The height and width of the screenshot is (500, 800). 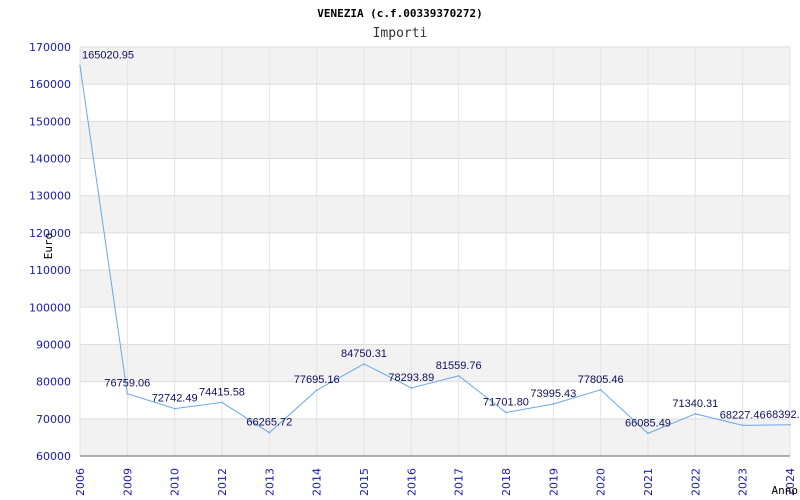 What do you see at coordinates (400, 13) in the screenshot?
I see `chart-title: VENEZIA (c.f.00339370272)` at bounding box center [400, 13].